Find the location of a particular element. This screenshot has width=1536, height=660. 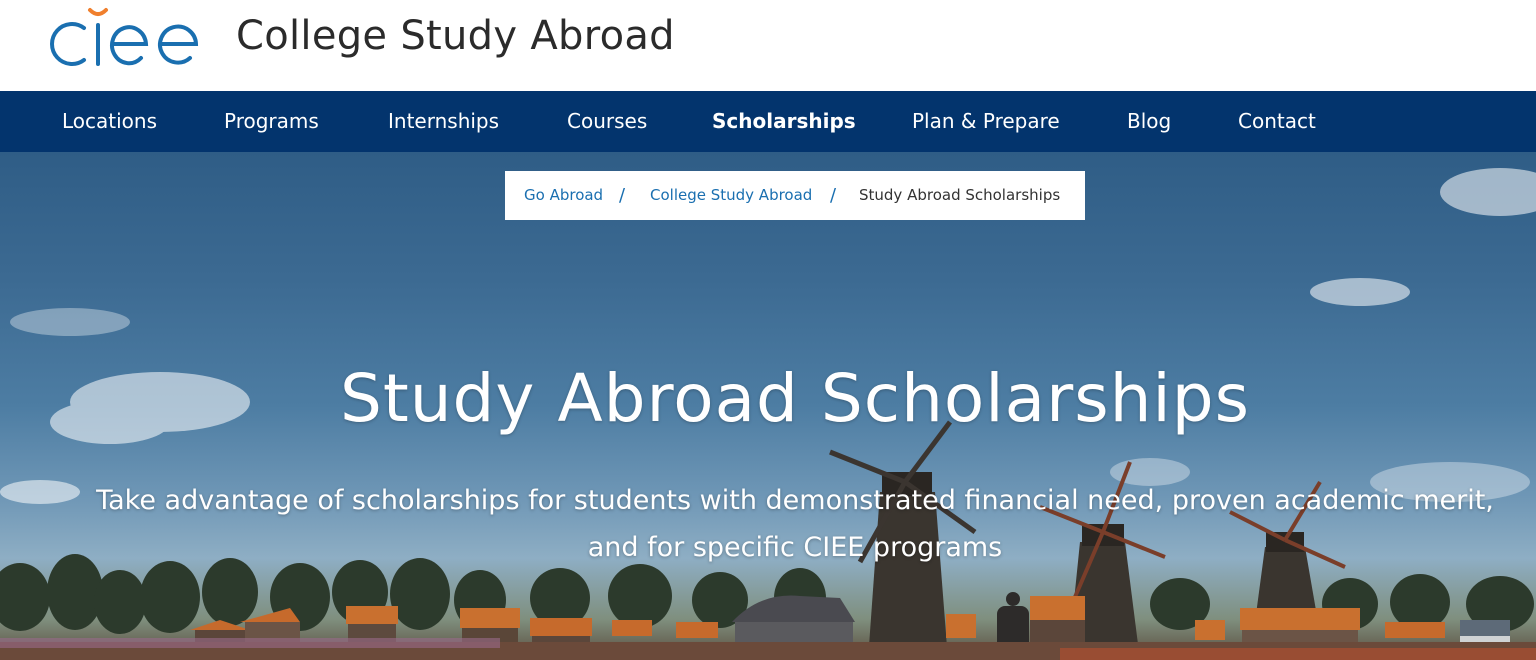

ciee-logo is located at coordinates (125, 37).